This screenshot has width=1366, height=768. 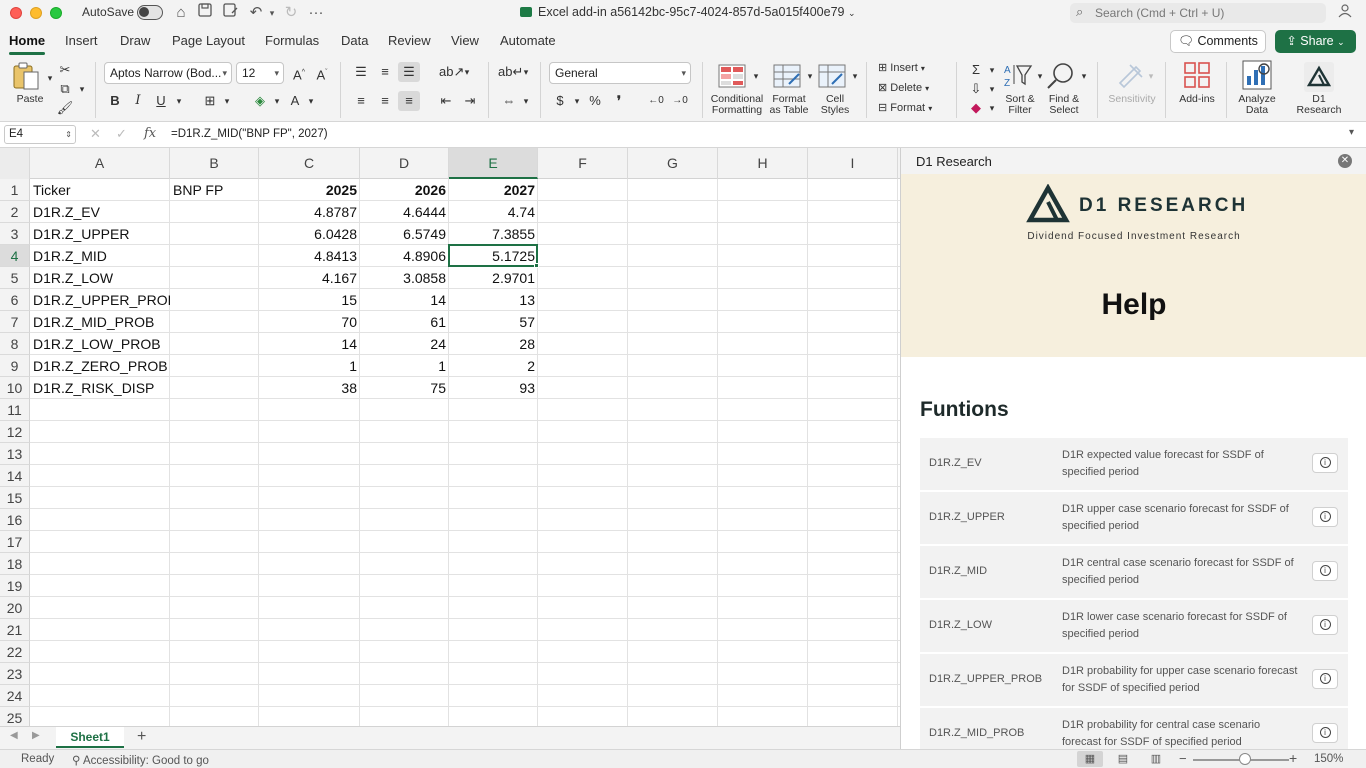 I want to click on formula-input: =D1R.Z_MID("BNP FP", 2027), so click(x=249, y=134).